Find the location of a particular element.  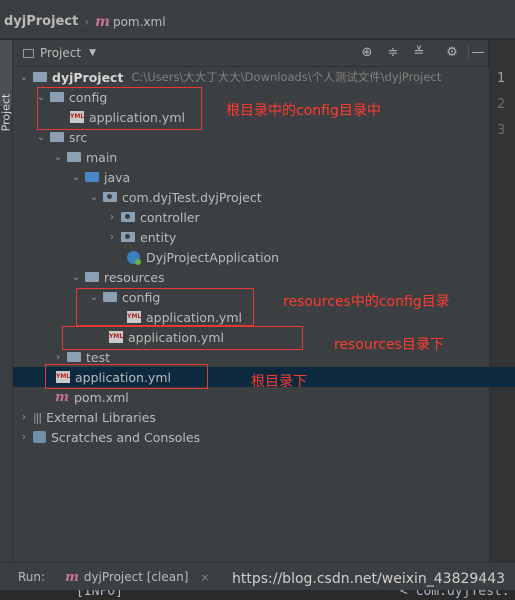

project-view-selector: Project is located at coordinates (60, 53).